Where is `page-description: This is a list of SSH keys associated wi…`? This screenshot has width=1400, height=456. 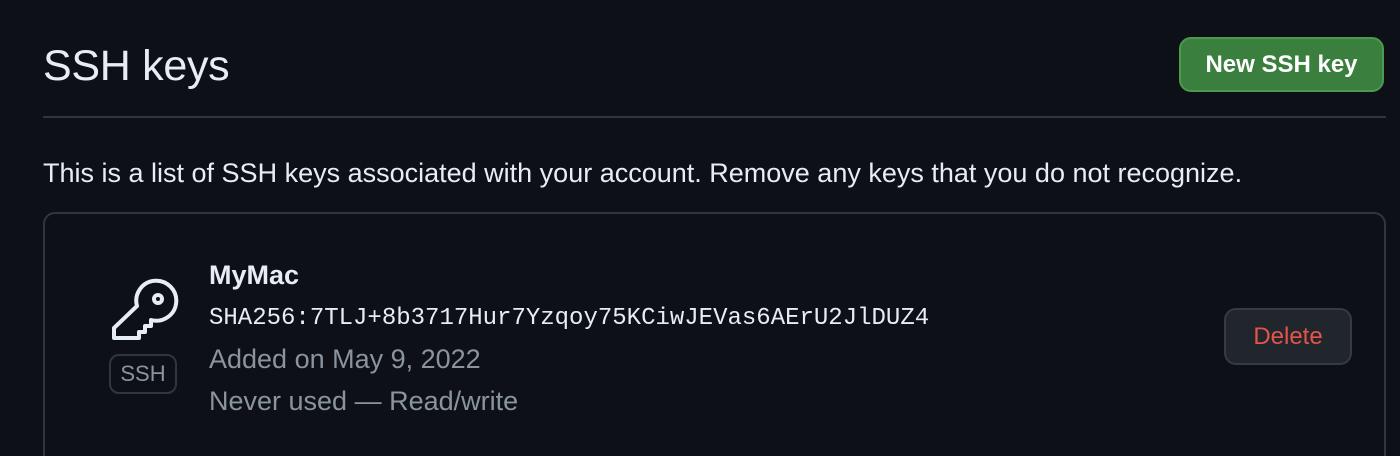
page-description: This is a list of SSH keys associated wi… is located at coordinates (643, 173).